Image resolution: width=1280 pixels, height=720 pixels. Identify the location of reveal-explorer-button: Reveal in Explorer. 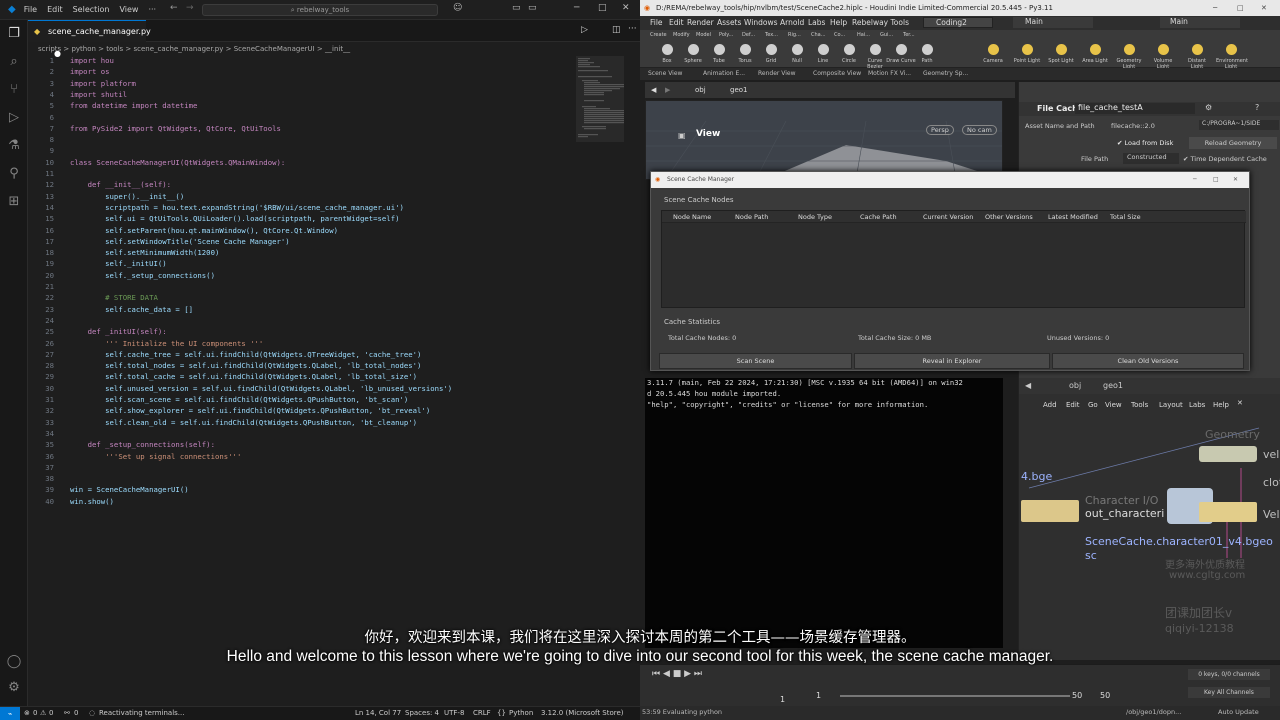
(952, 361).